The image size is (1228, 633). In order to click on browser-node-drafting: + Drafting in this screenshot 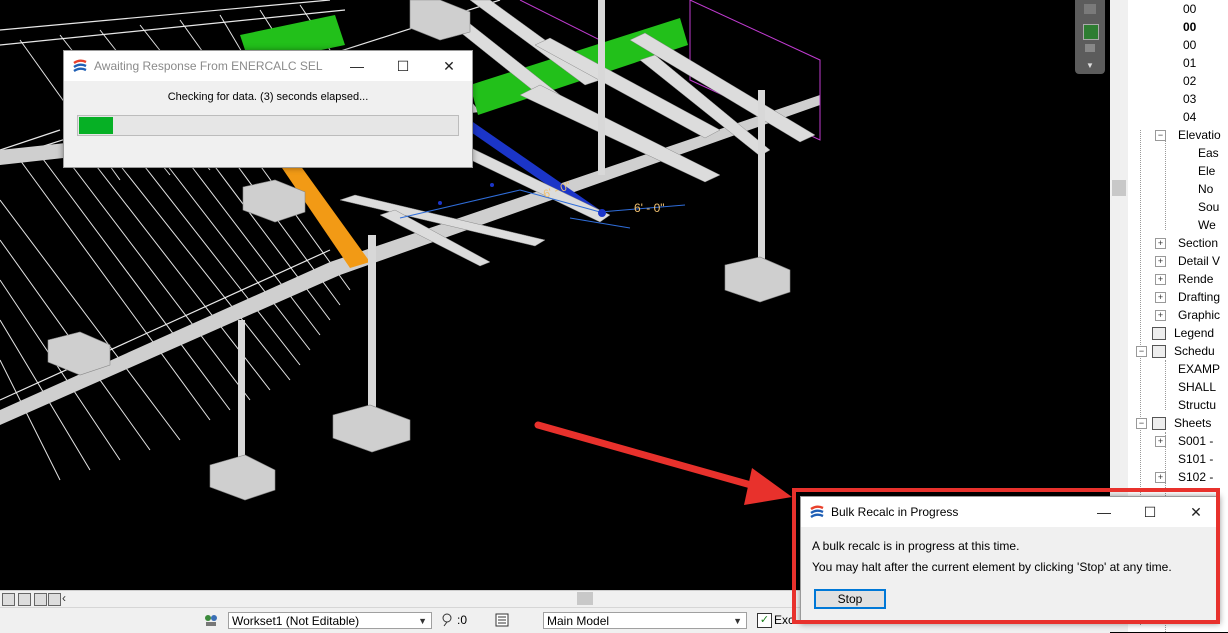, I will do `click(1178, 297)`.